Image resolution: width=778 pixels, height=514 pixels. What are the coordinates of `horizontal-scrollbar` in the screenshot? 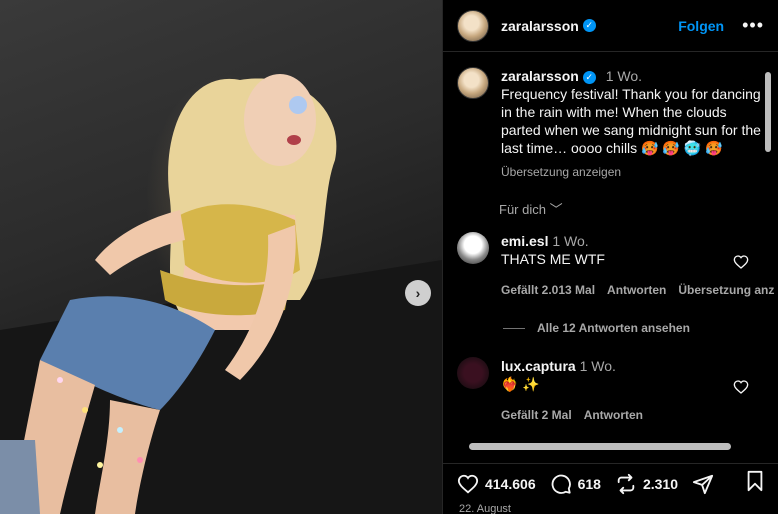 It's located at (607, 446).